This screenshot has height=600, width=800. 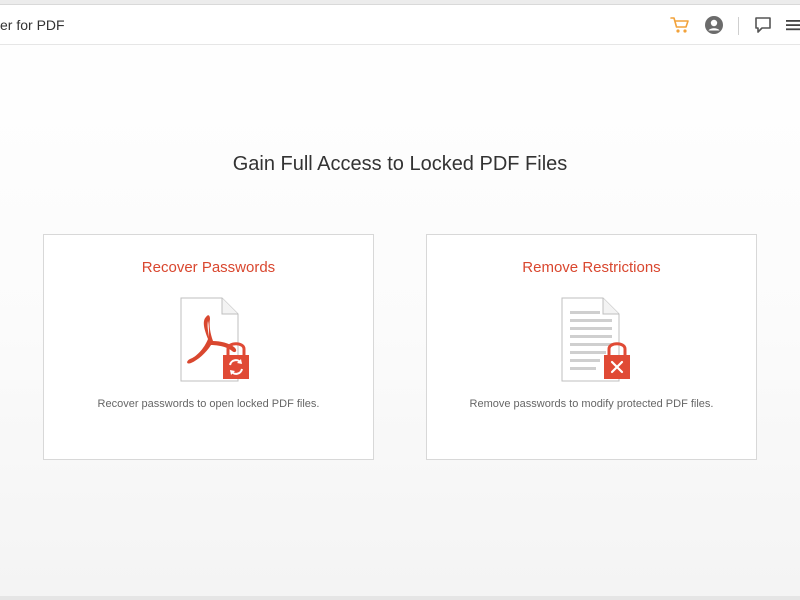 What do you see at coordinates (400, 25) in the screenshot?
I see `title-bar: er for PDF` at bounding box center [400, 25].